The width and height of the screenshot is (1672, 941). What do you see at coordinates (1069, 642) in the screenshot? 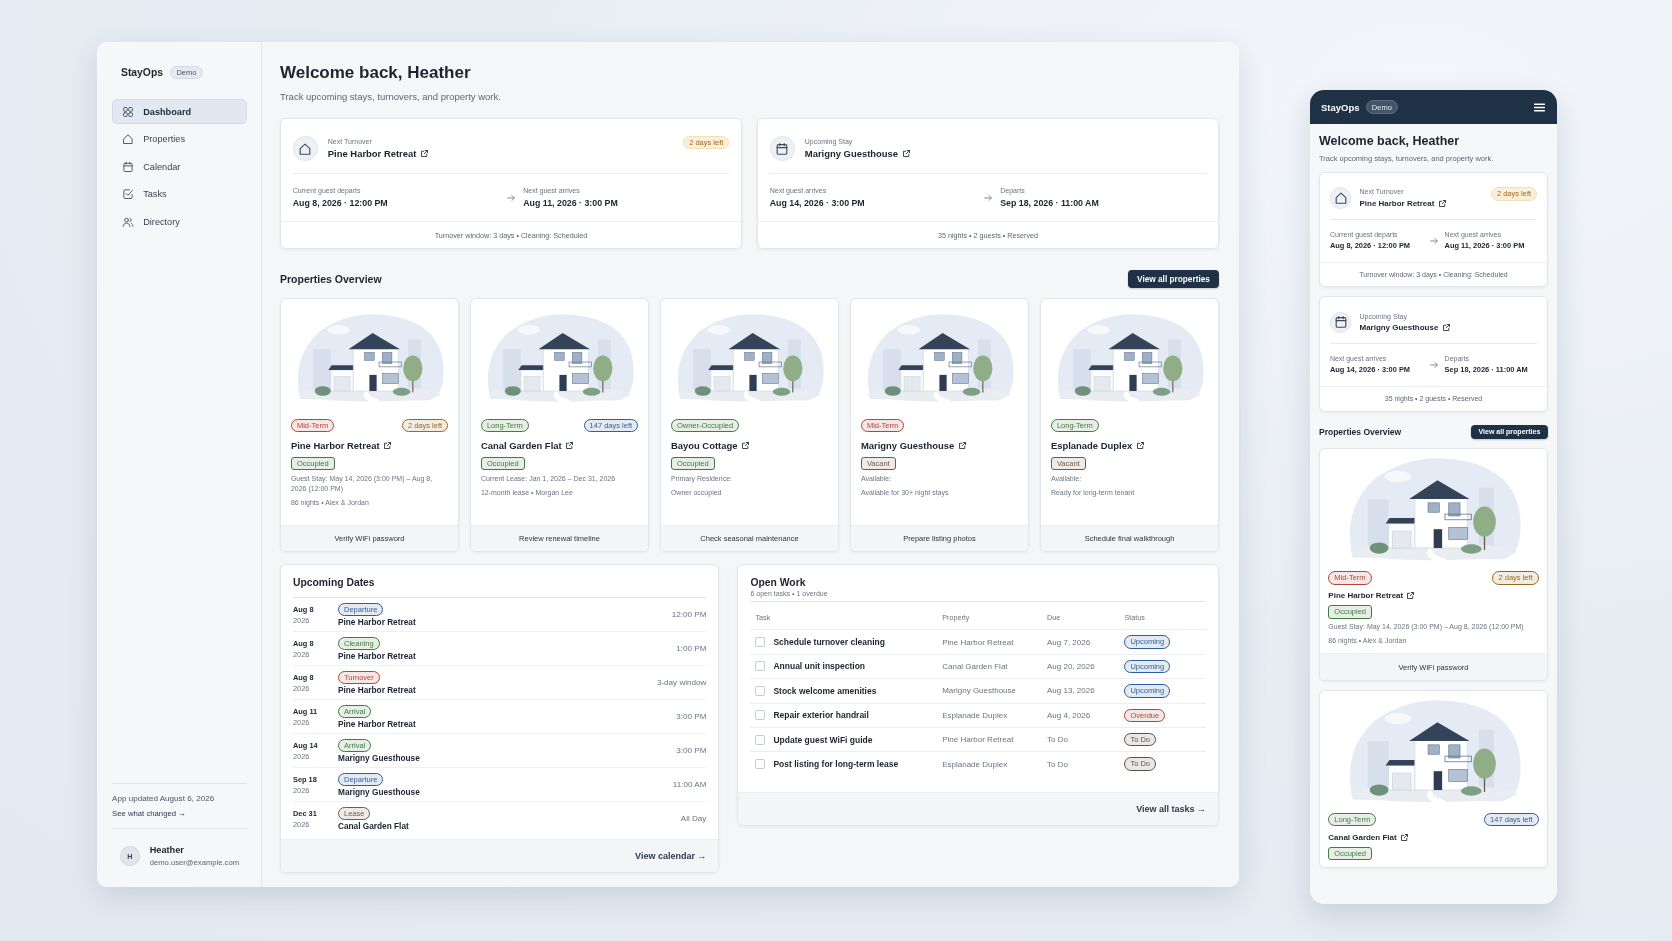
I see `due-date: Aug 7, 2026` at bounding box center [1069, 642].